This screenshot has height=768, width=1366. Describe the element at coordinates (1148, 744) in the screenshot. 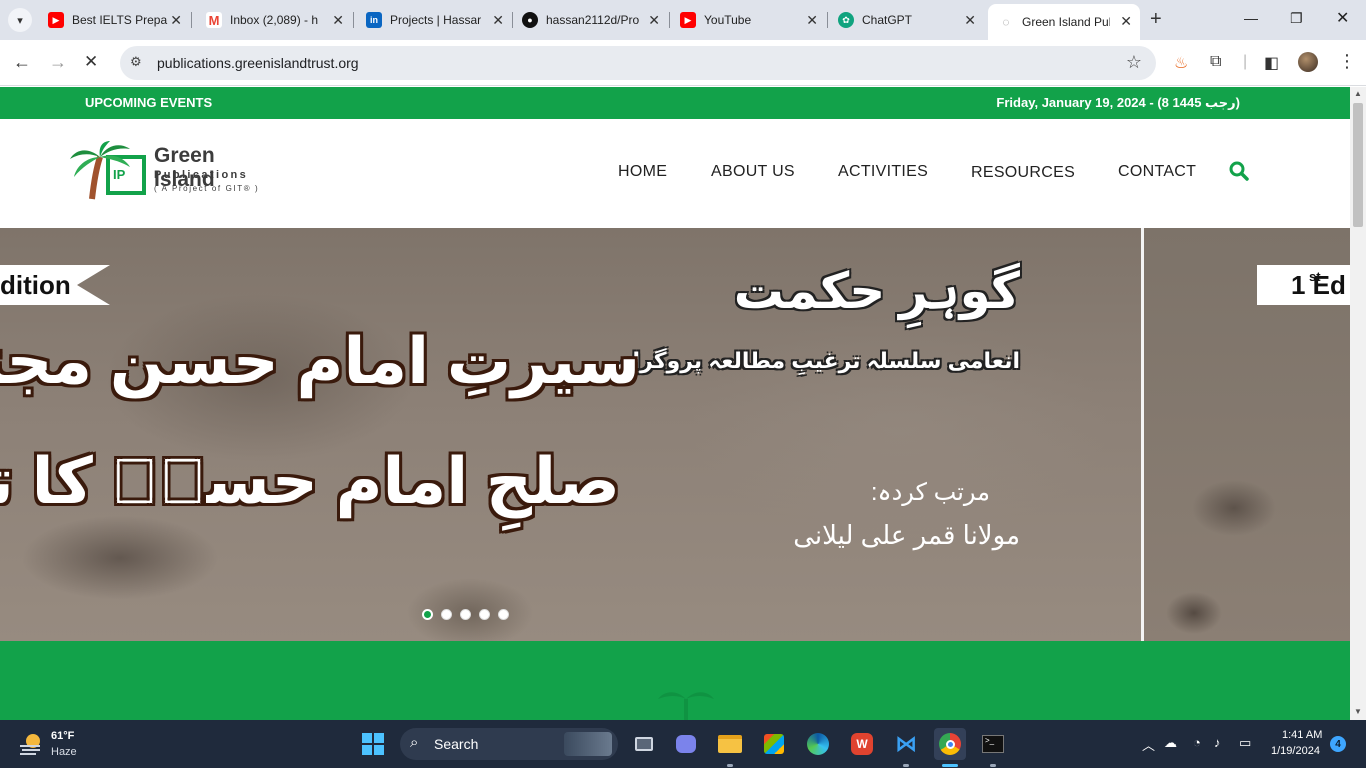

I see `tray-overflow-chevron-icon: ︿` at that location.